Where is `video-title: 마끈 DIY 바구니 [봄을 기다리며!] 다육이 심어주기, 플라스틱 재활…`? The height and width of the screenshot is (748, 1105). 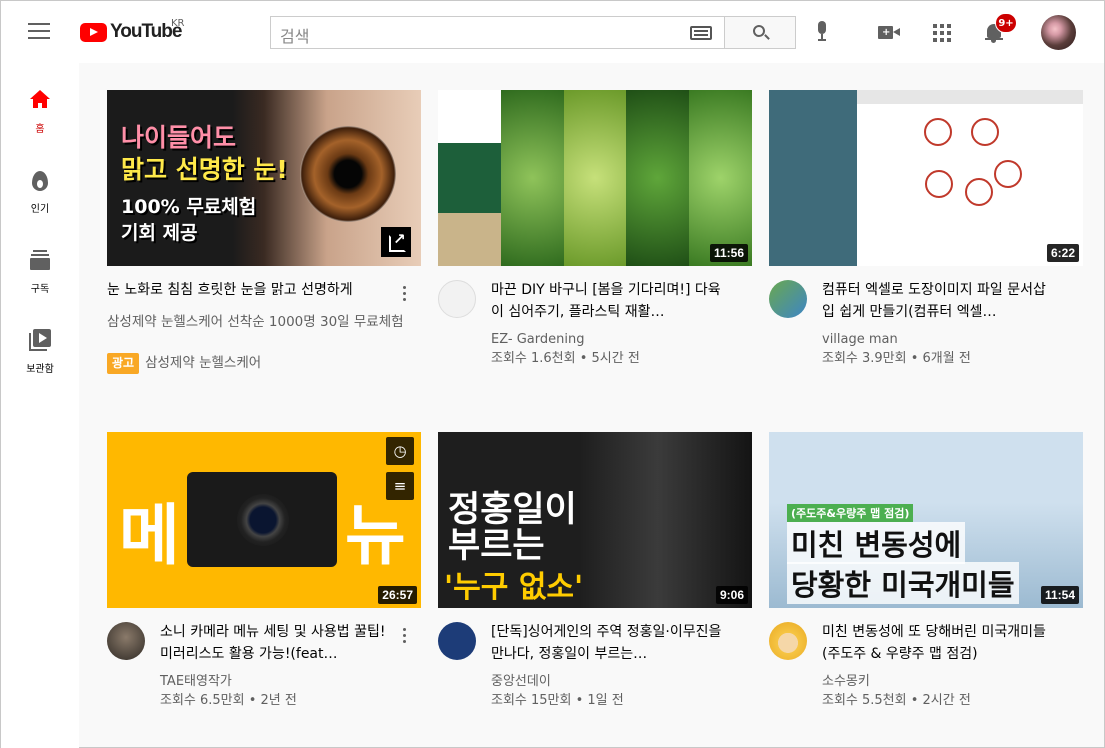 video-title: 마끈 DIY 바구니 [봄을 기다리며!] 다육이 심어주기, 플라스틱 재활… is located at coordinates (609, 301).